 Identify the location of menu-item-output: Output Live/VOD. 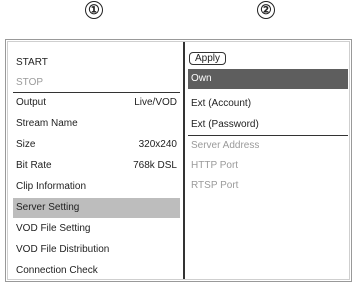
(96, 103).